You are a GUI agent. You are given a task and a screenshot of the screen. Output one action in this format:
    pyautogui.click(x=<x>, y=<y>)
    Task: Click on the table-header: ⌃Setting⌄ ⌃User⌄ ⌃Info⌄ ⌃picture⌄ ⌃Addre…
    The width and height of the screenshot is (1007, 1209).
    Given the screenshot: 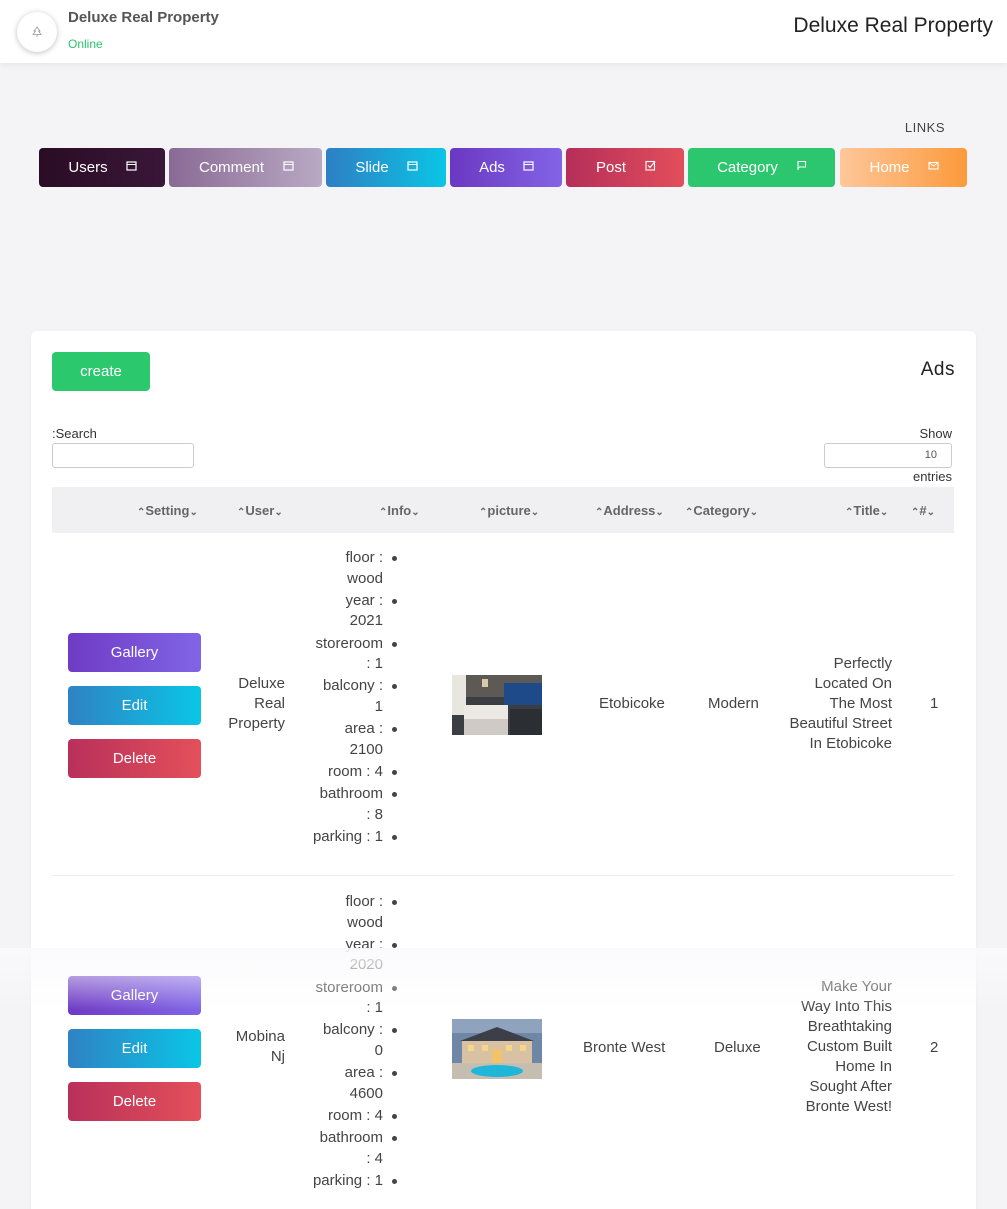 What is the action you would take?
    pyautogui.click(x=503, y=510)
    